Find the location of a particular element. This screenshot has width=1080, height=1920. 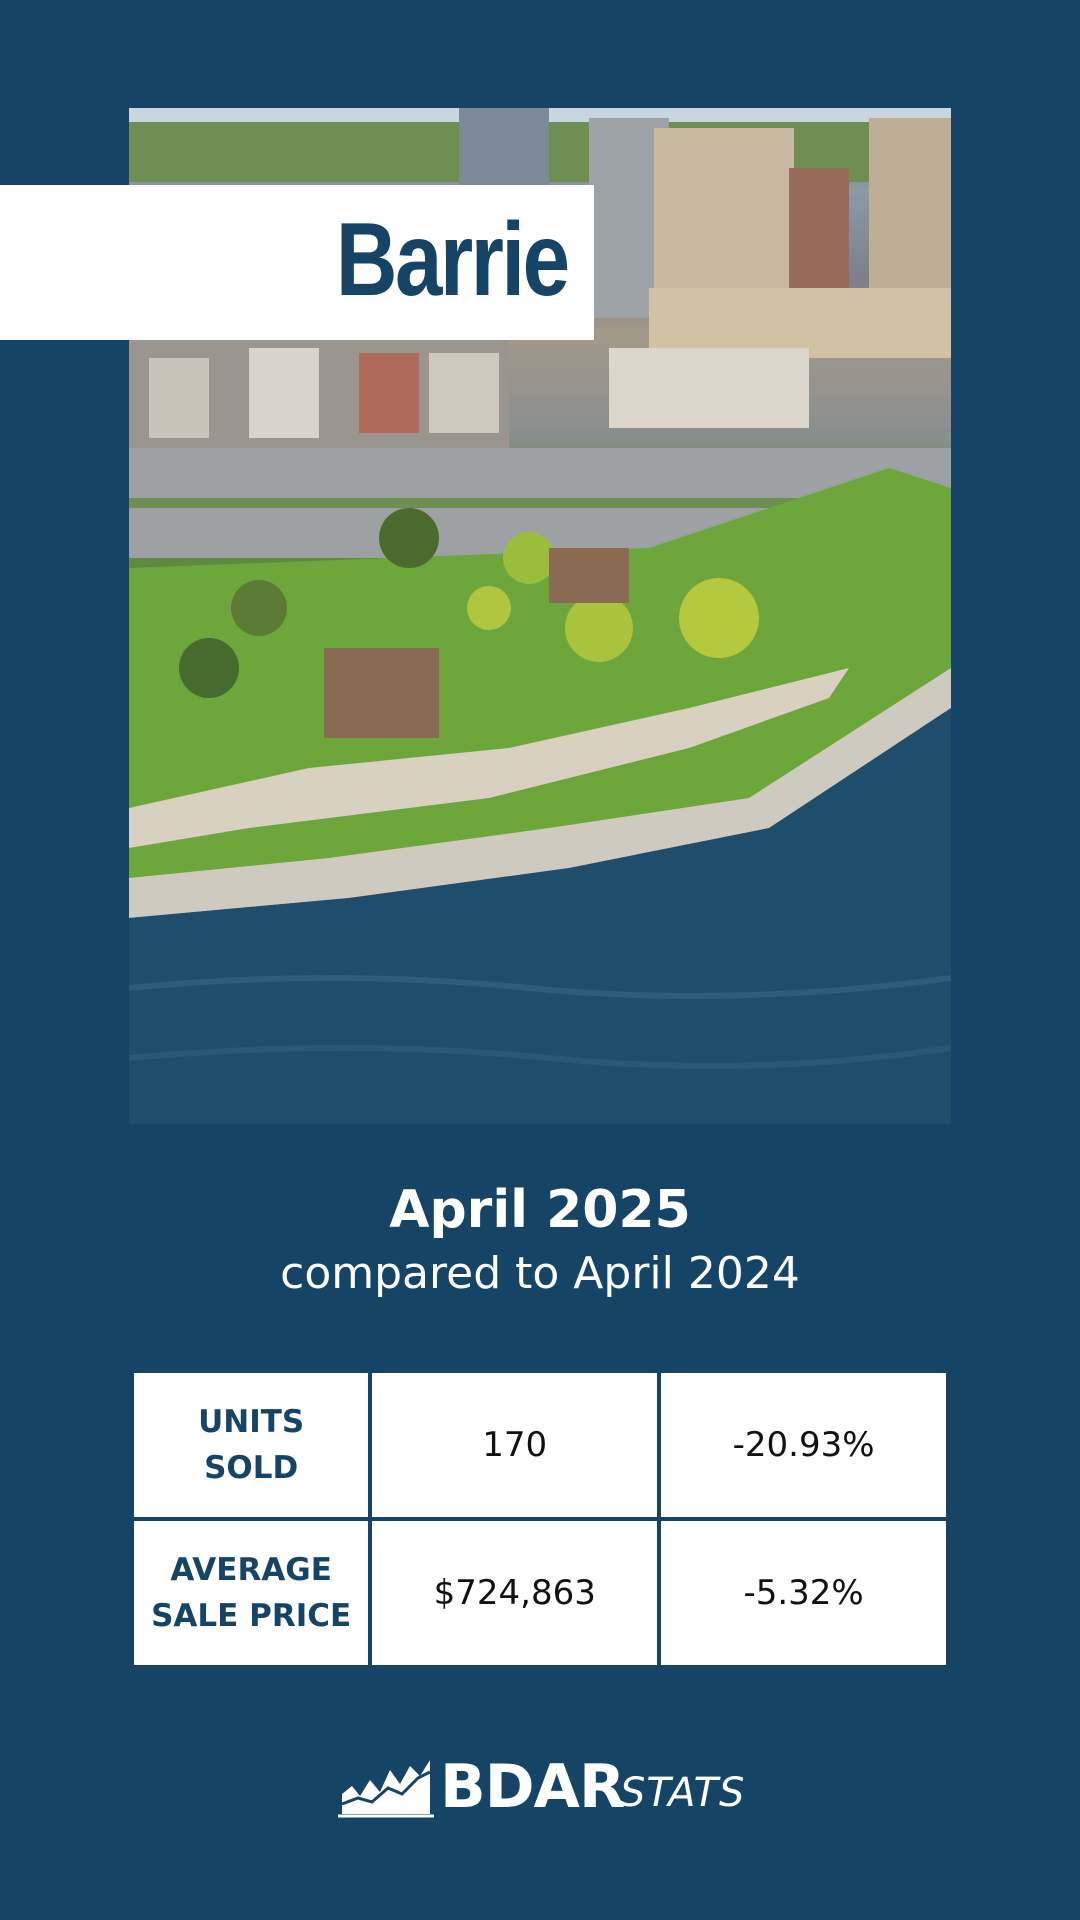

stat-label-average-sale-price: AVERAGE SALE PRICE is located at coordinates (251, 1593).